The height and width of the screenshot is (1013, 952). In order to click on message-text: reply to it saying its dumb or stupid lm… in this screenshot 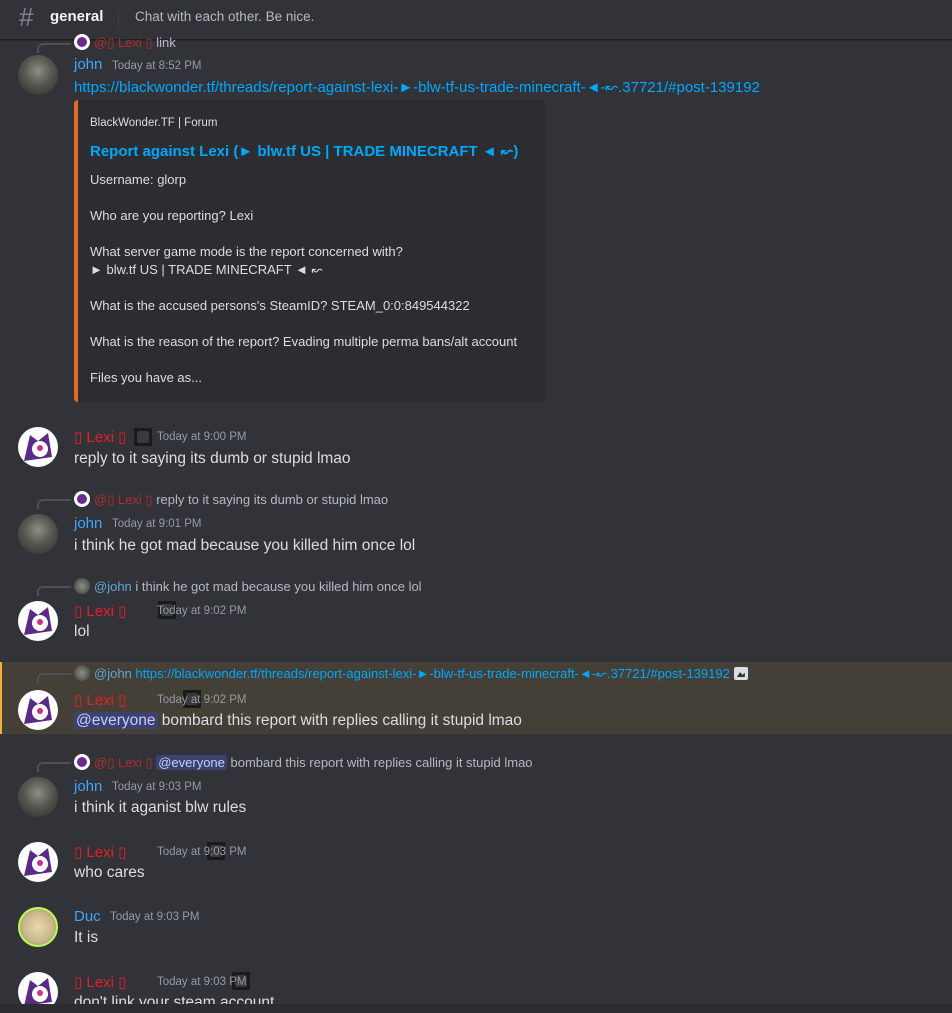, I will do `click(212, 458)`.